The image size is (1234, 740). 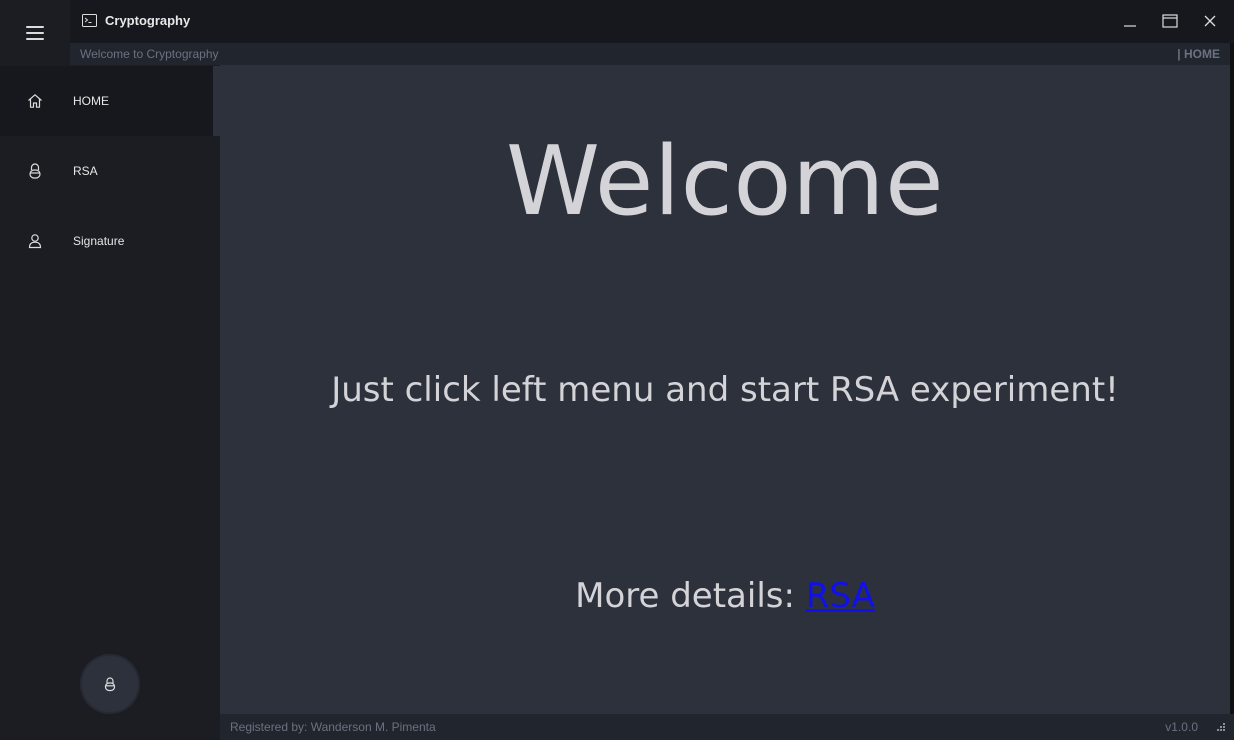 I want to click on welcome-heading: Welcome, so click(x=725, y=182).